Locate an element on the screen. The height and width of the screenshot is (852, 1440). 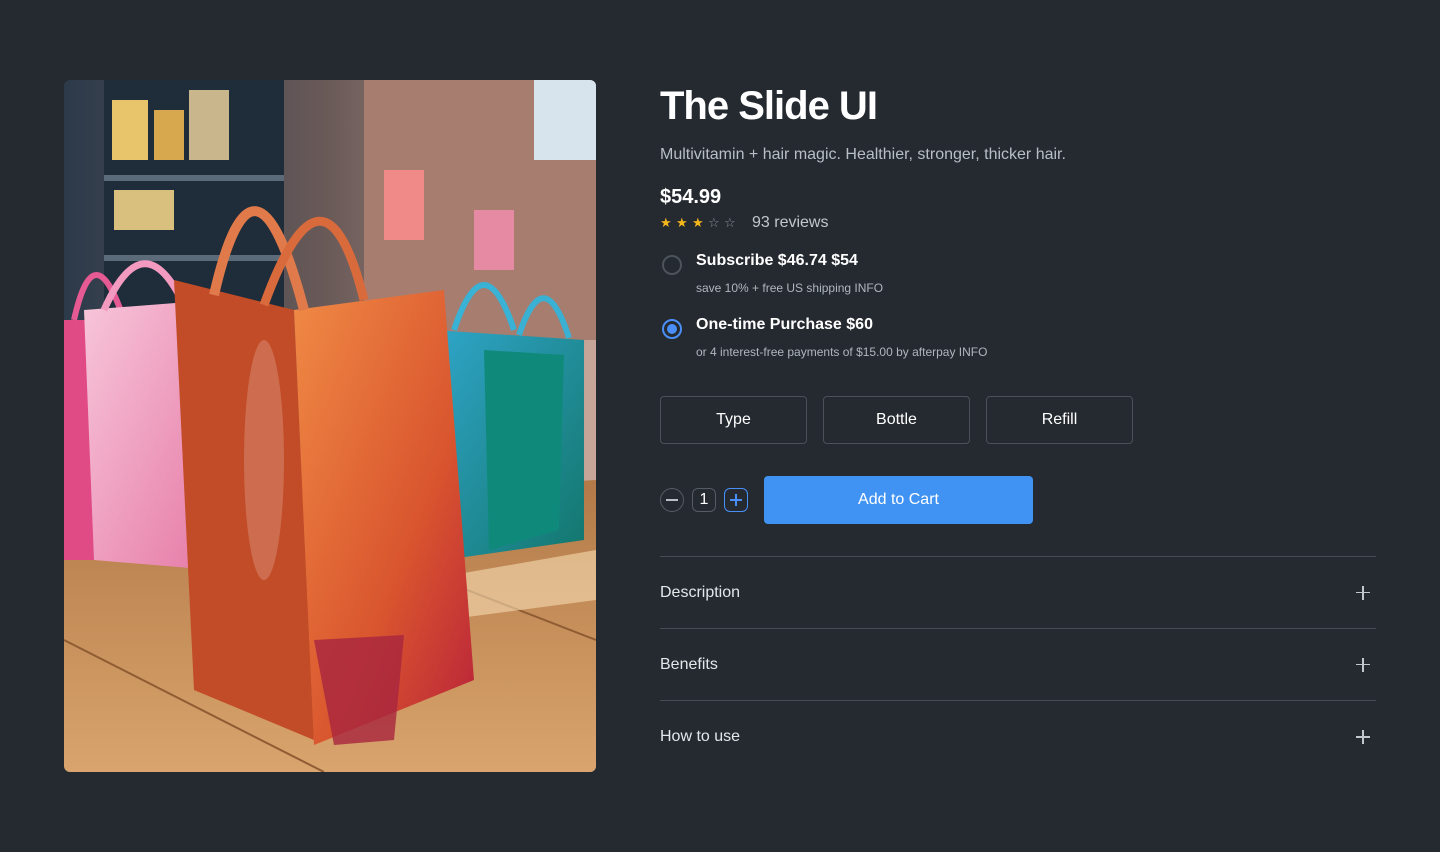
variant-refill-button: Refill is located at coordinates (1059, 420).